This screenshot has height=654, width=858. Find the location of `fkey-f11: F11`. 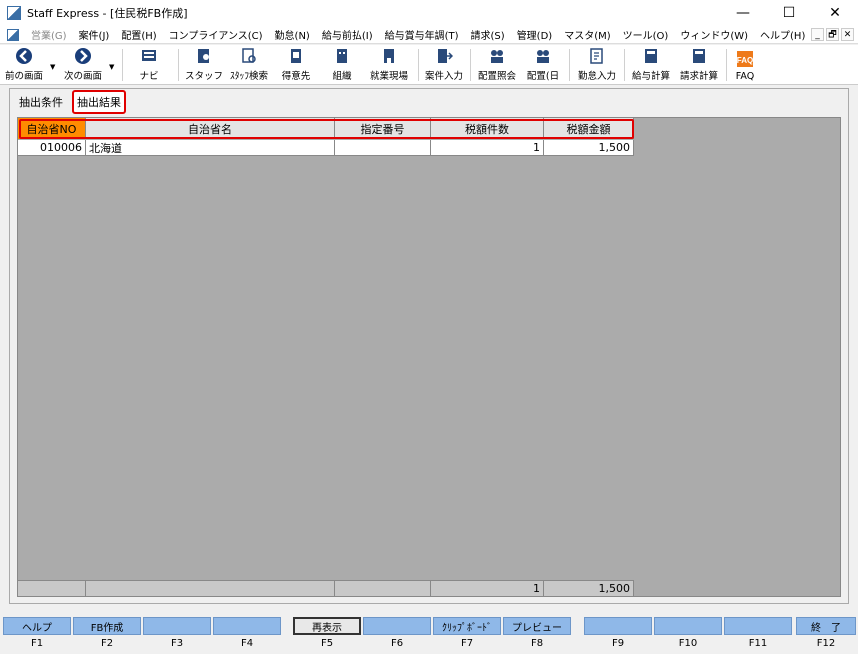

fkey-f11: F11 is located at coordinates (758, 635).